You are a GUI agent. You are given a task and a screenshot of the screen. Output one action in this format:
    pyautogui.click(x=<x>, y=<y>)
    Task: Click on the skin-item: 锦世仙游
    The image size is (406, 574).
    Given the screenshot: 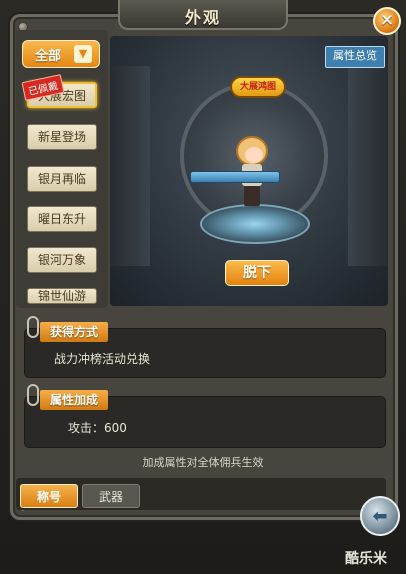 What is the action you would take?
    pyautogui.click(x=62, y=296)
    